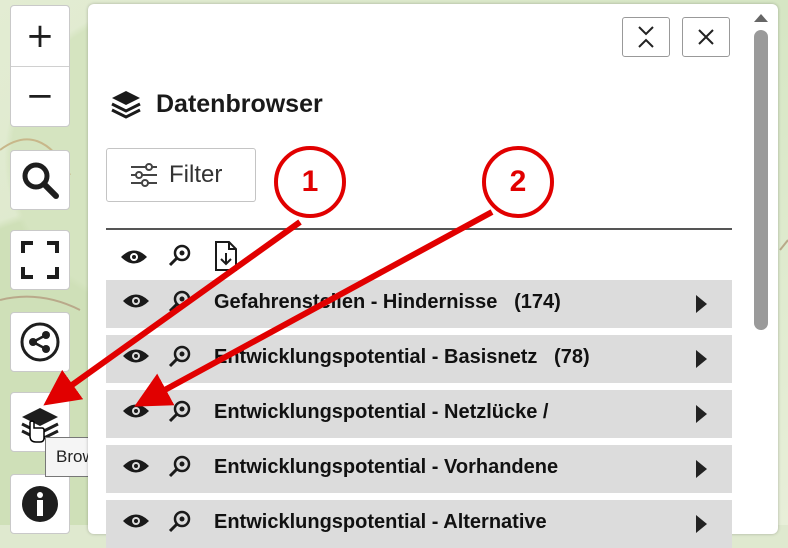 The image size is (788, 548). Describe the element at coordinates (518, 182) in the screenshot. I see `callout-2: 2` at that location.